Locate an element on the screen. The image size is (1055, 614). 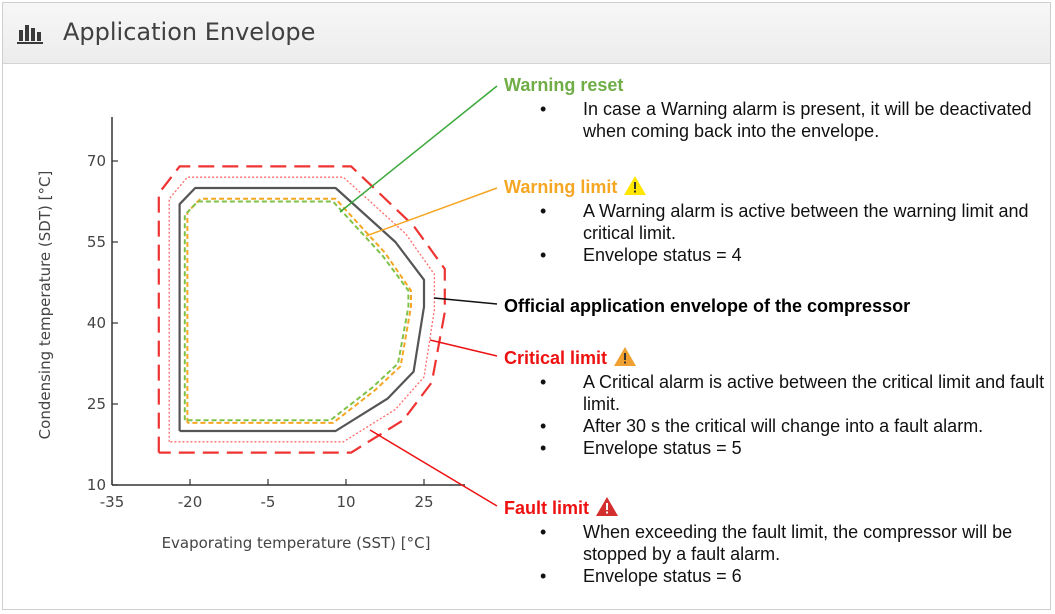
y-tick-label: 10 is located at coordinates (96, 485).